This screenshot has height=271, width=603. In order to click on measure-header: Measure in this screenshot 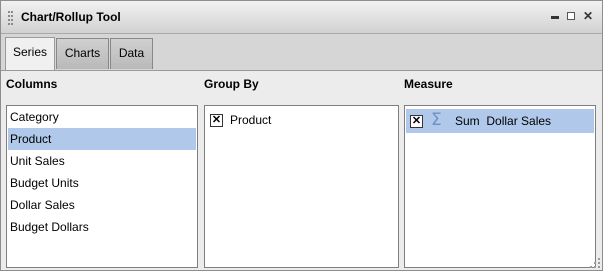, I will do `click(428, 84)`.